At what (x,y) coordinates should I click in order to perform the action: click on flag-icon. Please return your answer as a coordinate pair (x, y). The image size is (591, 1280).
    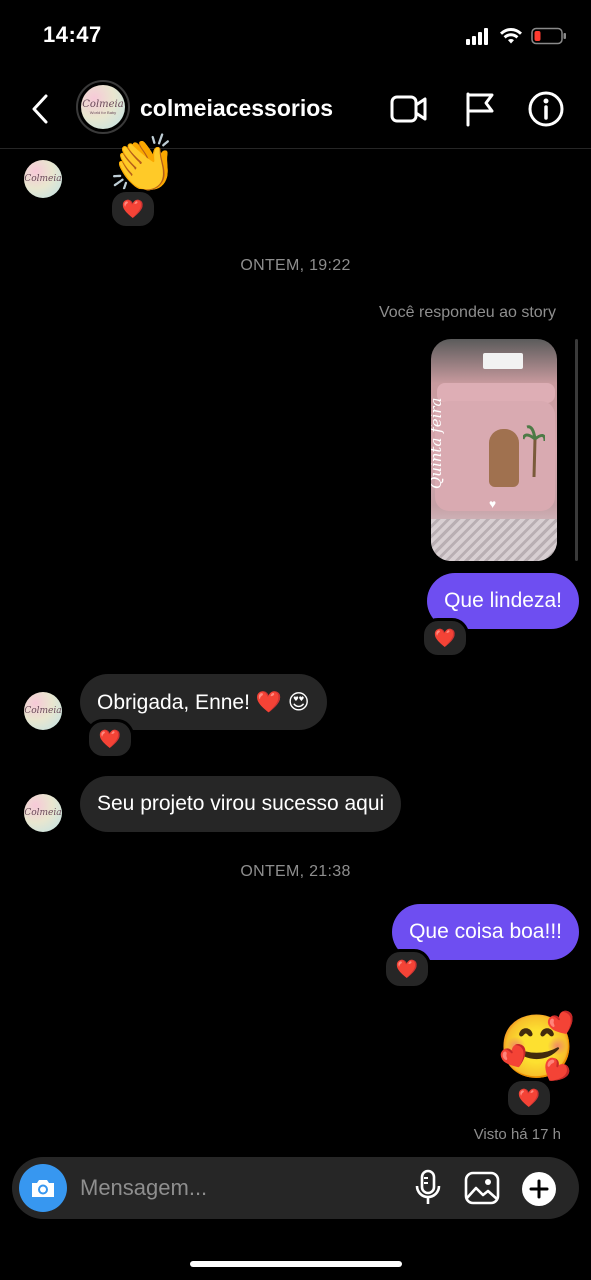
    Looking at the image, I should click on (480, 109).